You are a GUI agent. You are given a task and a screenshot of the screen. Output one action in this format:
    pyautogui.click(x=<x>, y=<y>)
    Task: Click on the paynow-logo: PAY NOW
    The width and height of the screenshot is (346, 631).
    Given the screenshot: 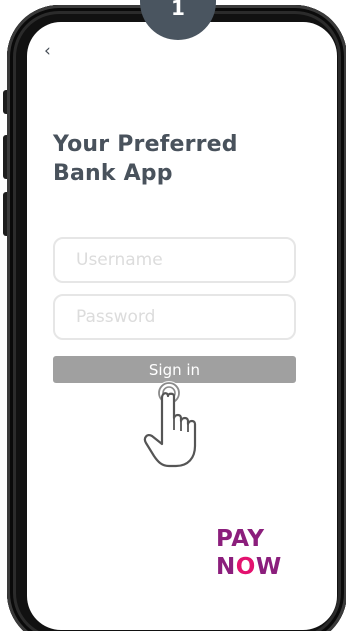 What is the action you would take?
    pyautogui.click(x=262, y=556)
    